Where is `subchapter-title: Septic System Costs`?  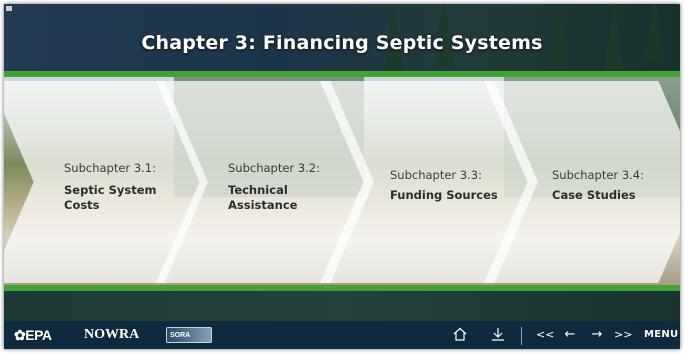 subchapter-title: Septic System Costs is located at coordinates (110, 197).